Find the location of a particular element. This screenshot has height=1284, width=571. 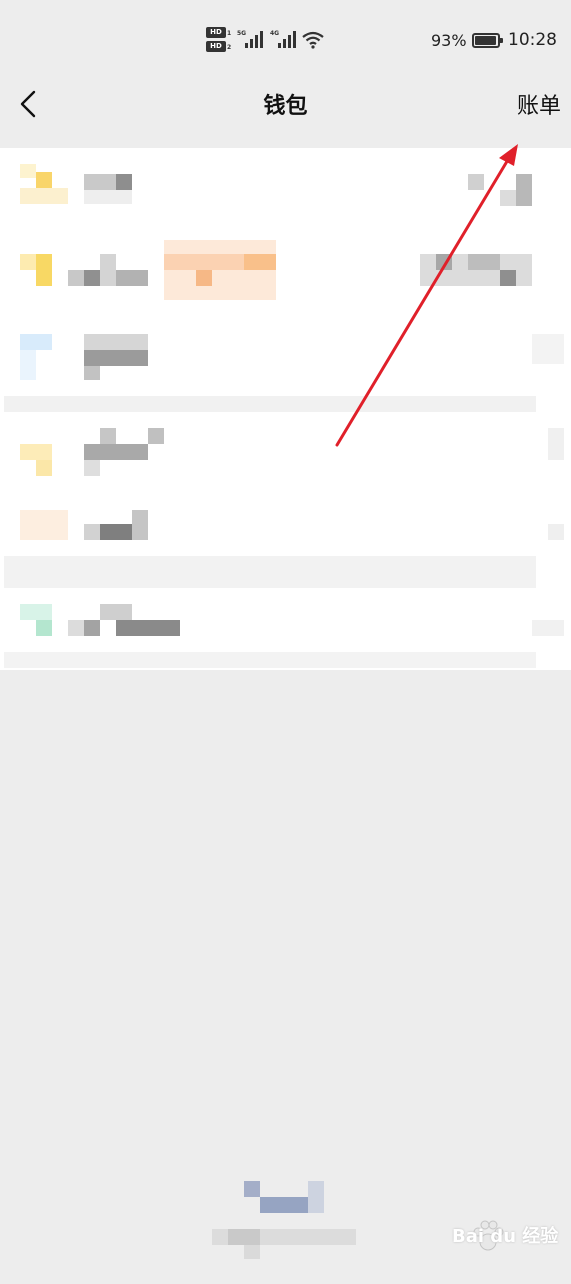

battery-icon is located at coordinates (487, 40).